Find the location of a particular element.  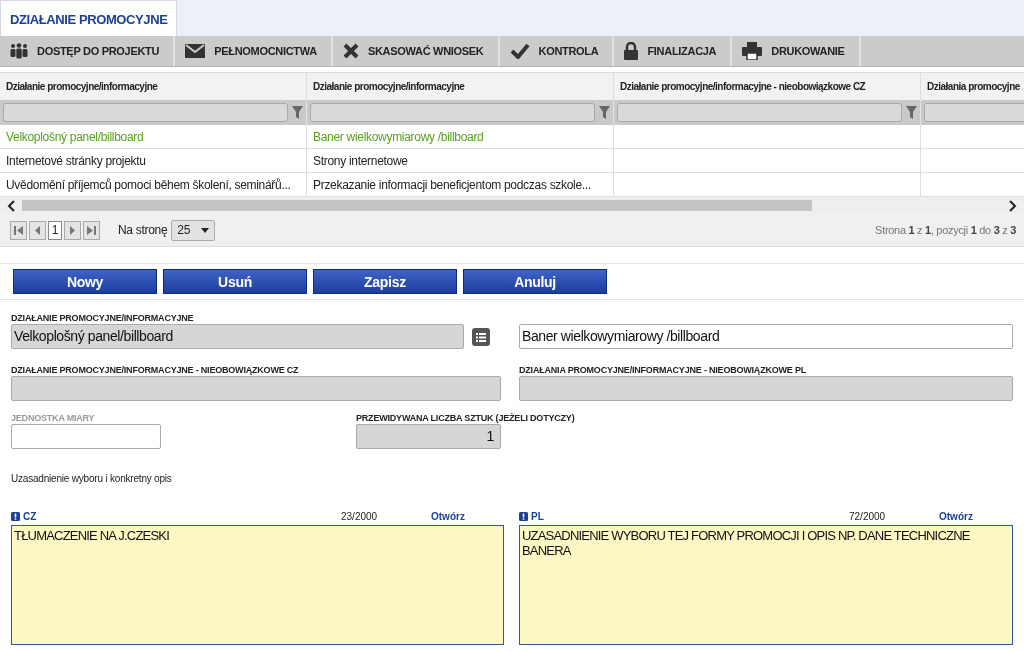

check-icon is located at coordinates (519, 51).